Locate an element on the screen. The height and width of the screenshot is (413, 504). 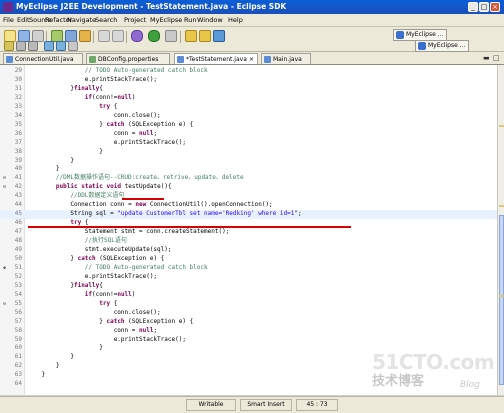
status-insert-mode: Smart Insert is located at coordinates (266, 405).